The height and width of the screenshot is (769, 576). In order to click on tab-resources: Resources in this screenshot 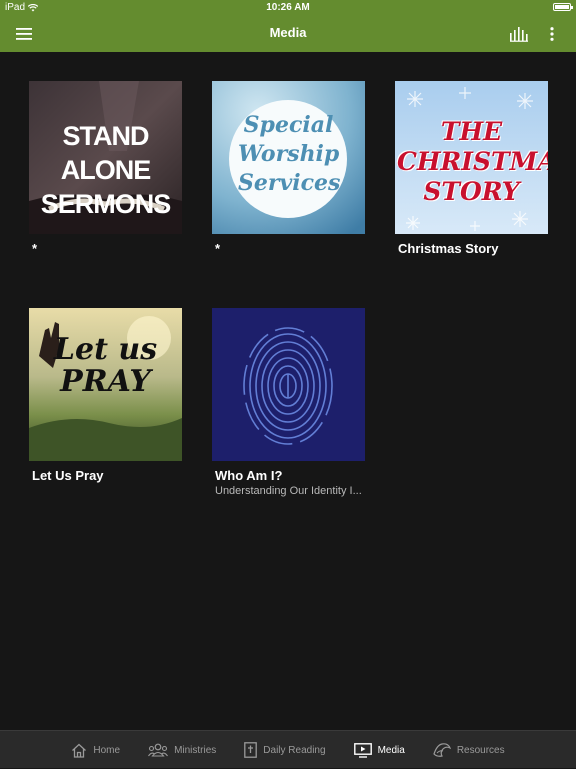, I will do `click(469, 750)`.